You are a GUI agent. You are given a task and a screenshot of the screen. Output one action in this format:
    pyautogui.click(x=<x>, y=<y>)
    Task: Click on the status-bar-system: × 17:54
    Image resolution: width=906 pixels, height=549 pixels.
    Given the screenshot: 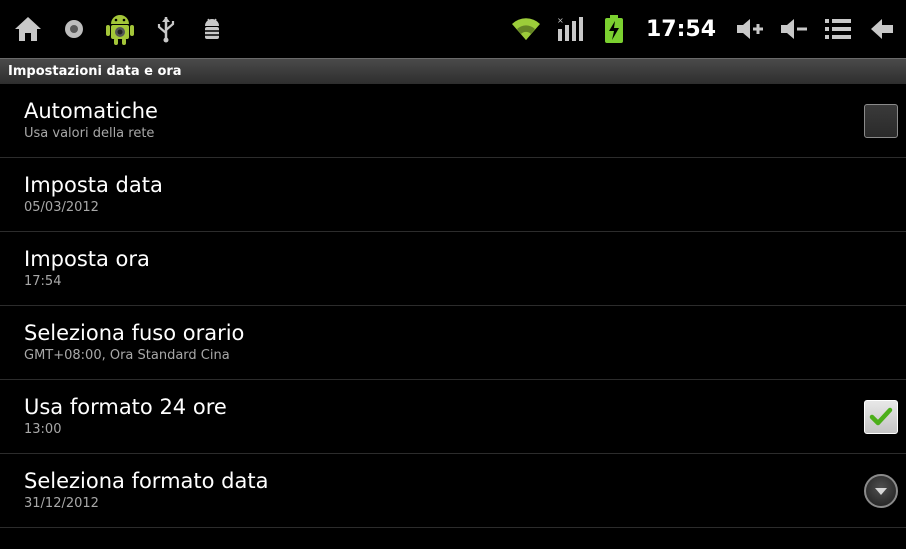 What is the action you would take?
    pyautogui.click(x=708, y=29)
    